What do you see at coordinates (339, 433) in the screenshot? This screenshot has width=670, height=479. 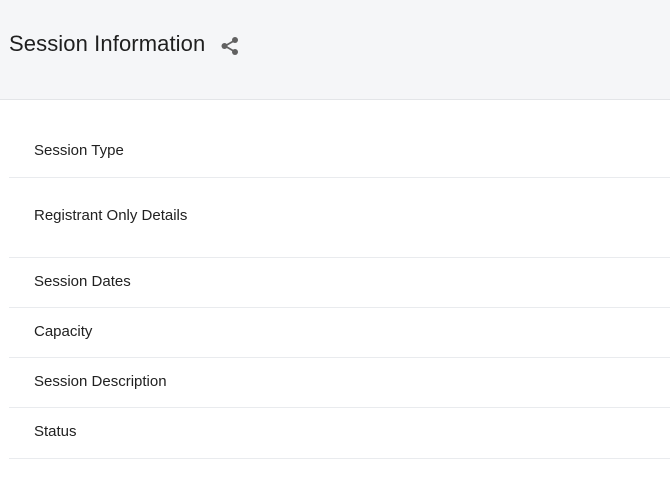 I see `field-row-status: Status` at bounding box center [339, 433].